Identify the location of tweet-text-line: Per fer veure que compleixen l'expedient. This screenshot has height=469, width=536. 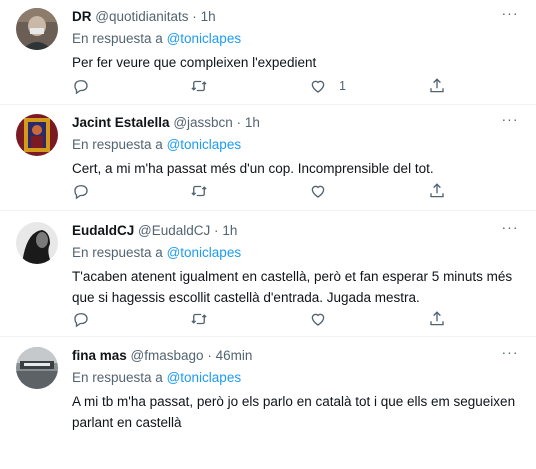
(194, 62).